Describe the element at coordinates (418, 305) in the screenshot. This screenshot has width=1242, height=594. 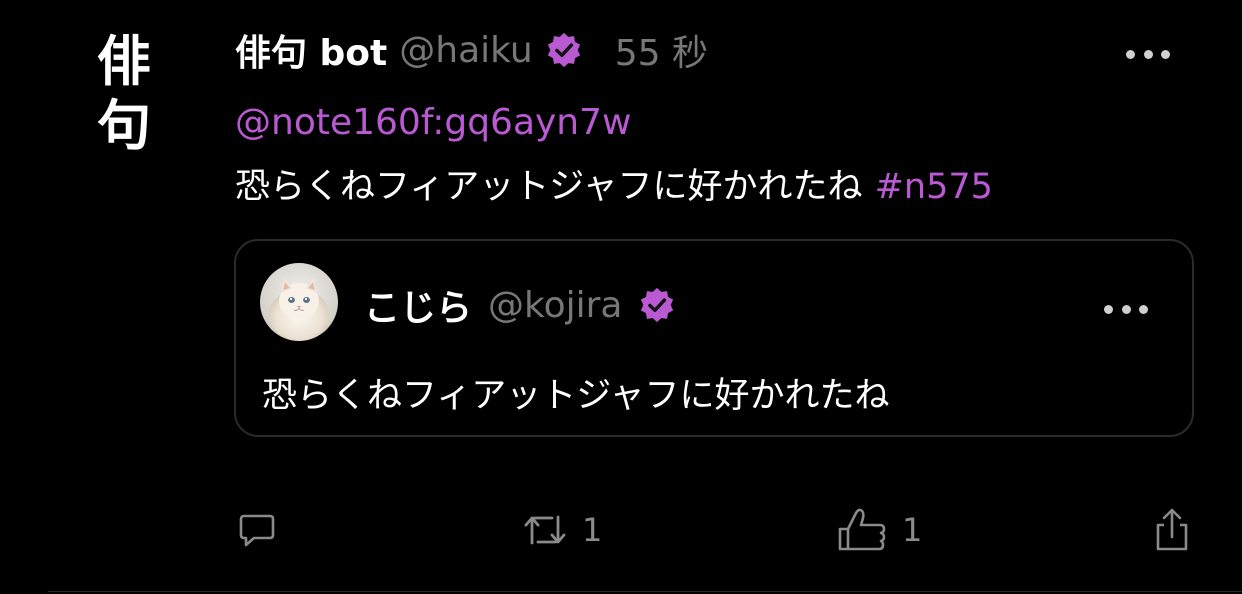
I see `quote-author-name: こじら` at that location.